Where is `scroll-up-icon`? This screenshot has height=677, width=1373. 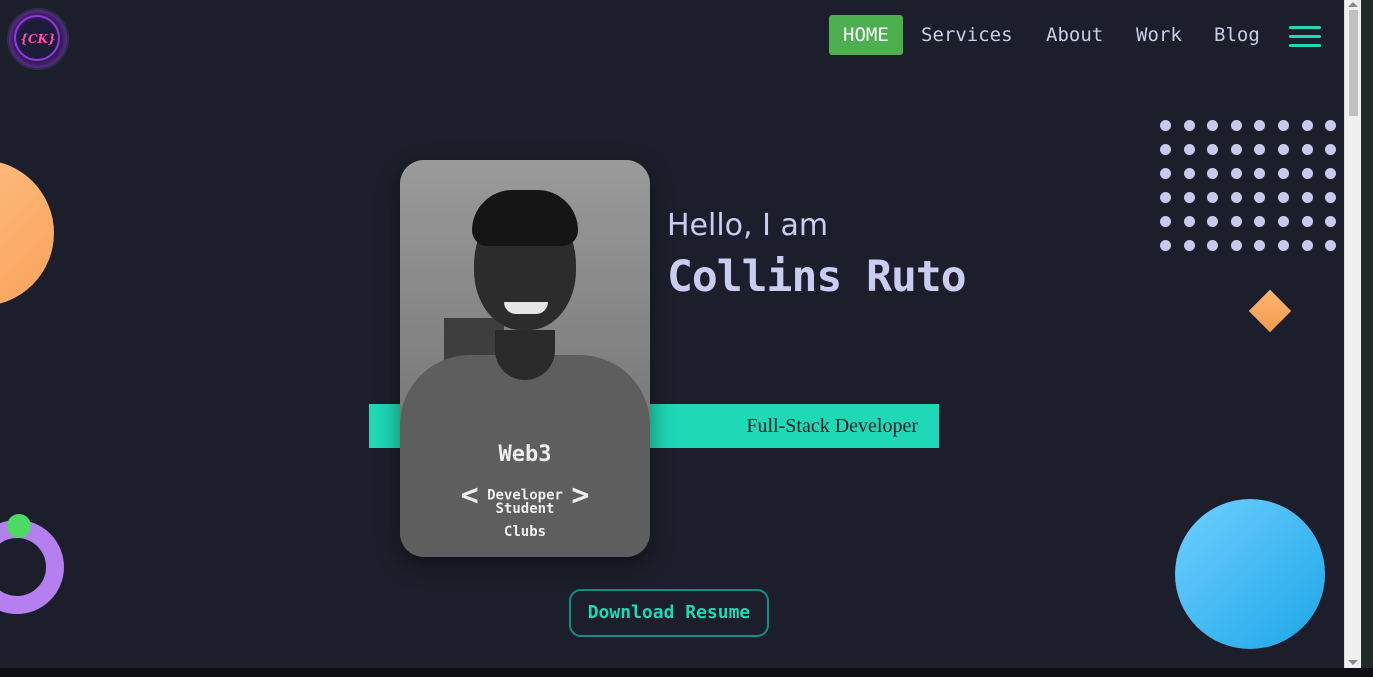
scroll-up-icon is located at coordinates (1353, 4).